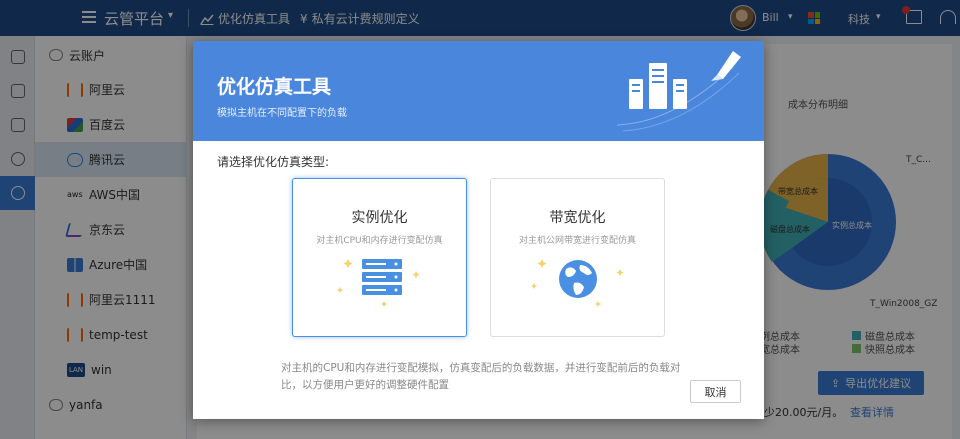 Image resolution: width=960 pixels, height=439 pixels. Describe the element at coordinates (478, 91) in the screenshot. I see `dialog-header: 优化仿真工具 模拟主机在不同配置下的负载` at that location.